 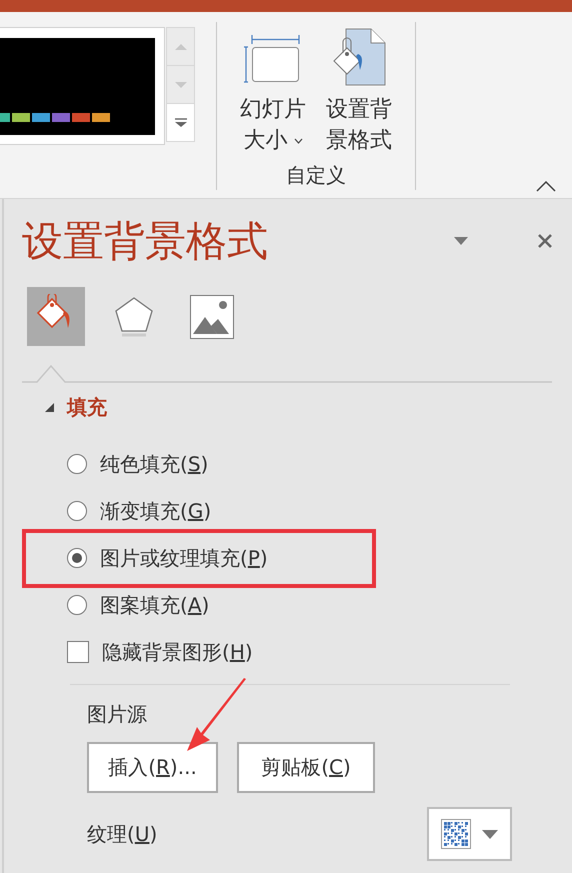 What do you see at coordinates (306, 767) in the screenshot?
I see `clipboard-button: 剪贴板(C)` at bounding box center [306, 767].